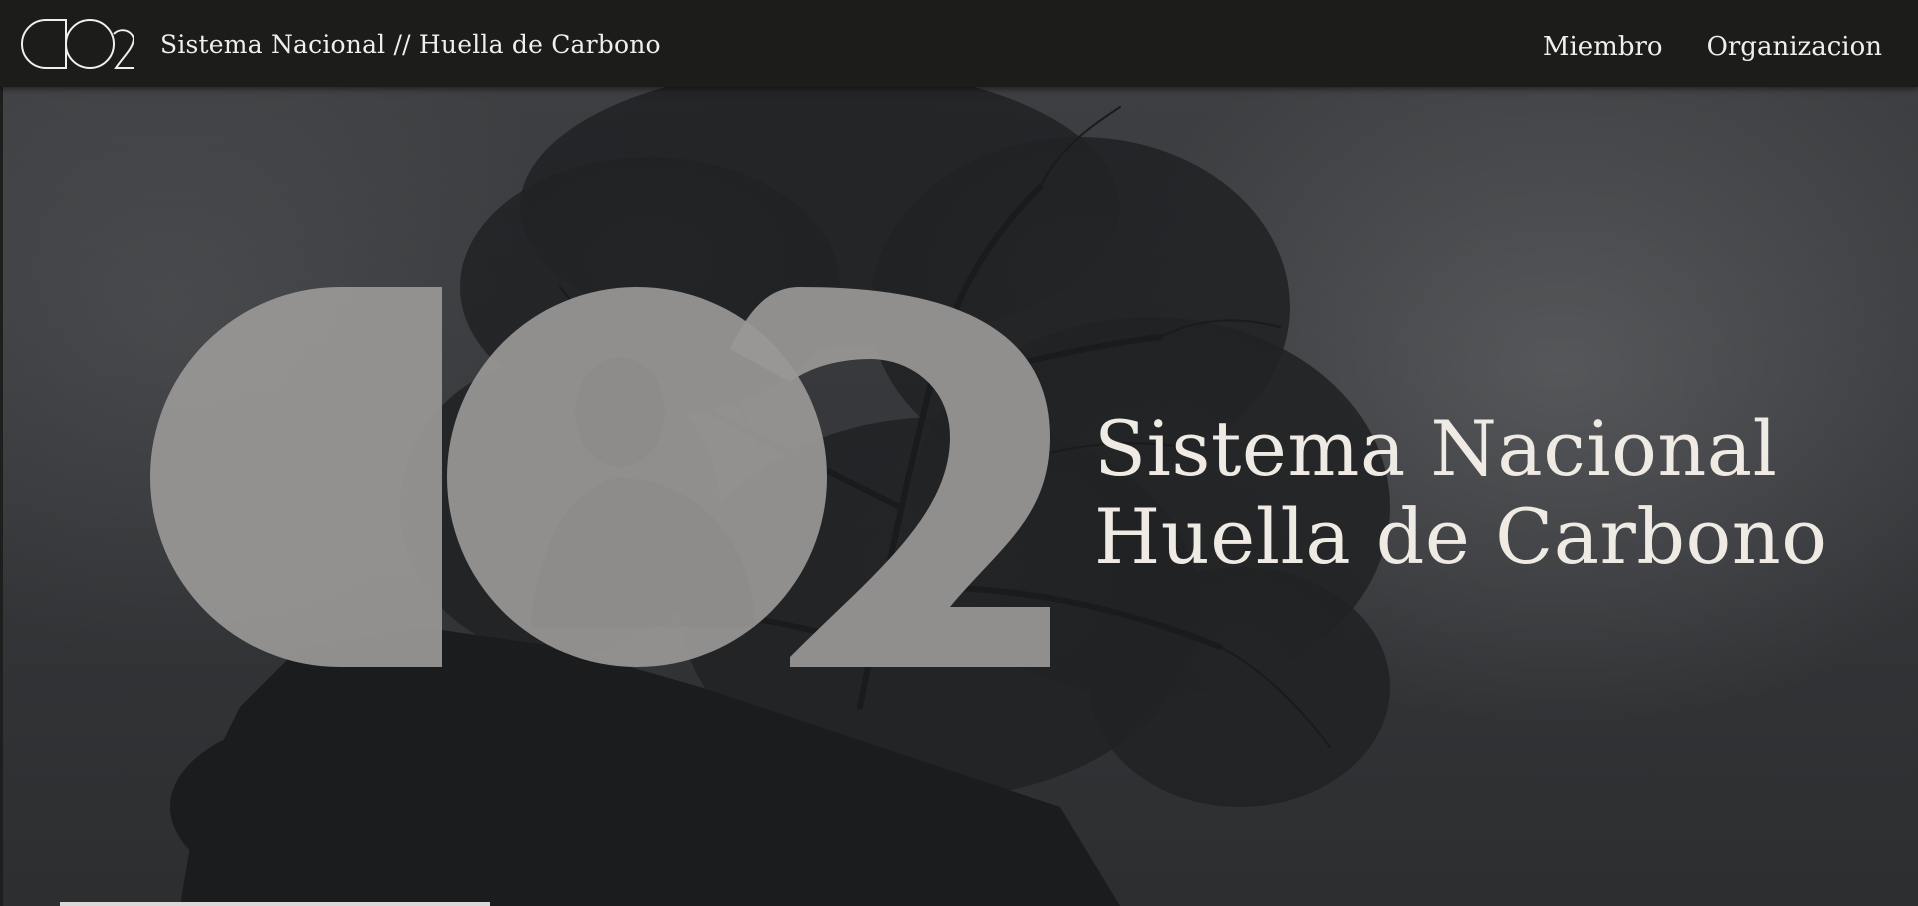  I want to click on nav-links: Miembro Organizacion, so click(1712, 47).